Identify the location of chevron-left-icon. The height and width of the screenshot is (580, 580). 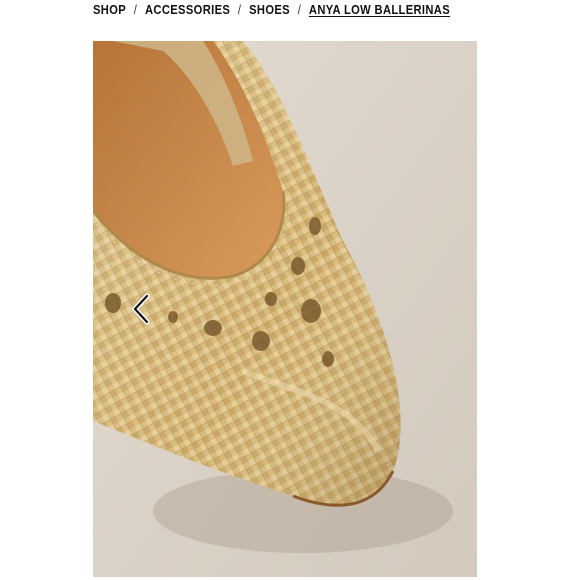
(141, 309).